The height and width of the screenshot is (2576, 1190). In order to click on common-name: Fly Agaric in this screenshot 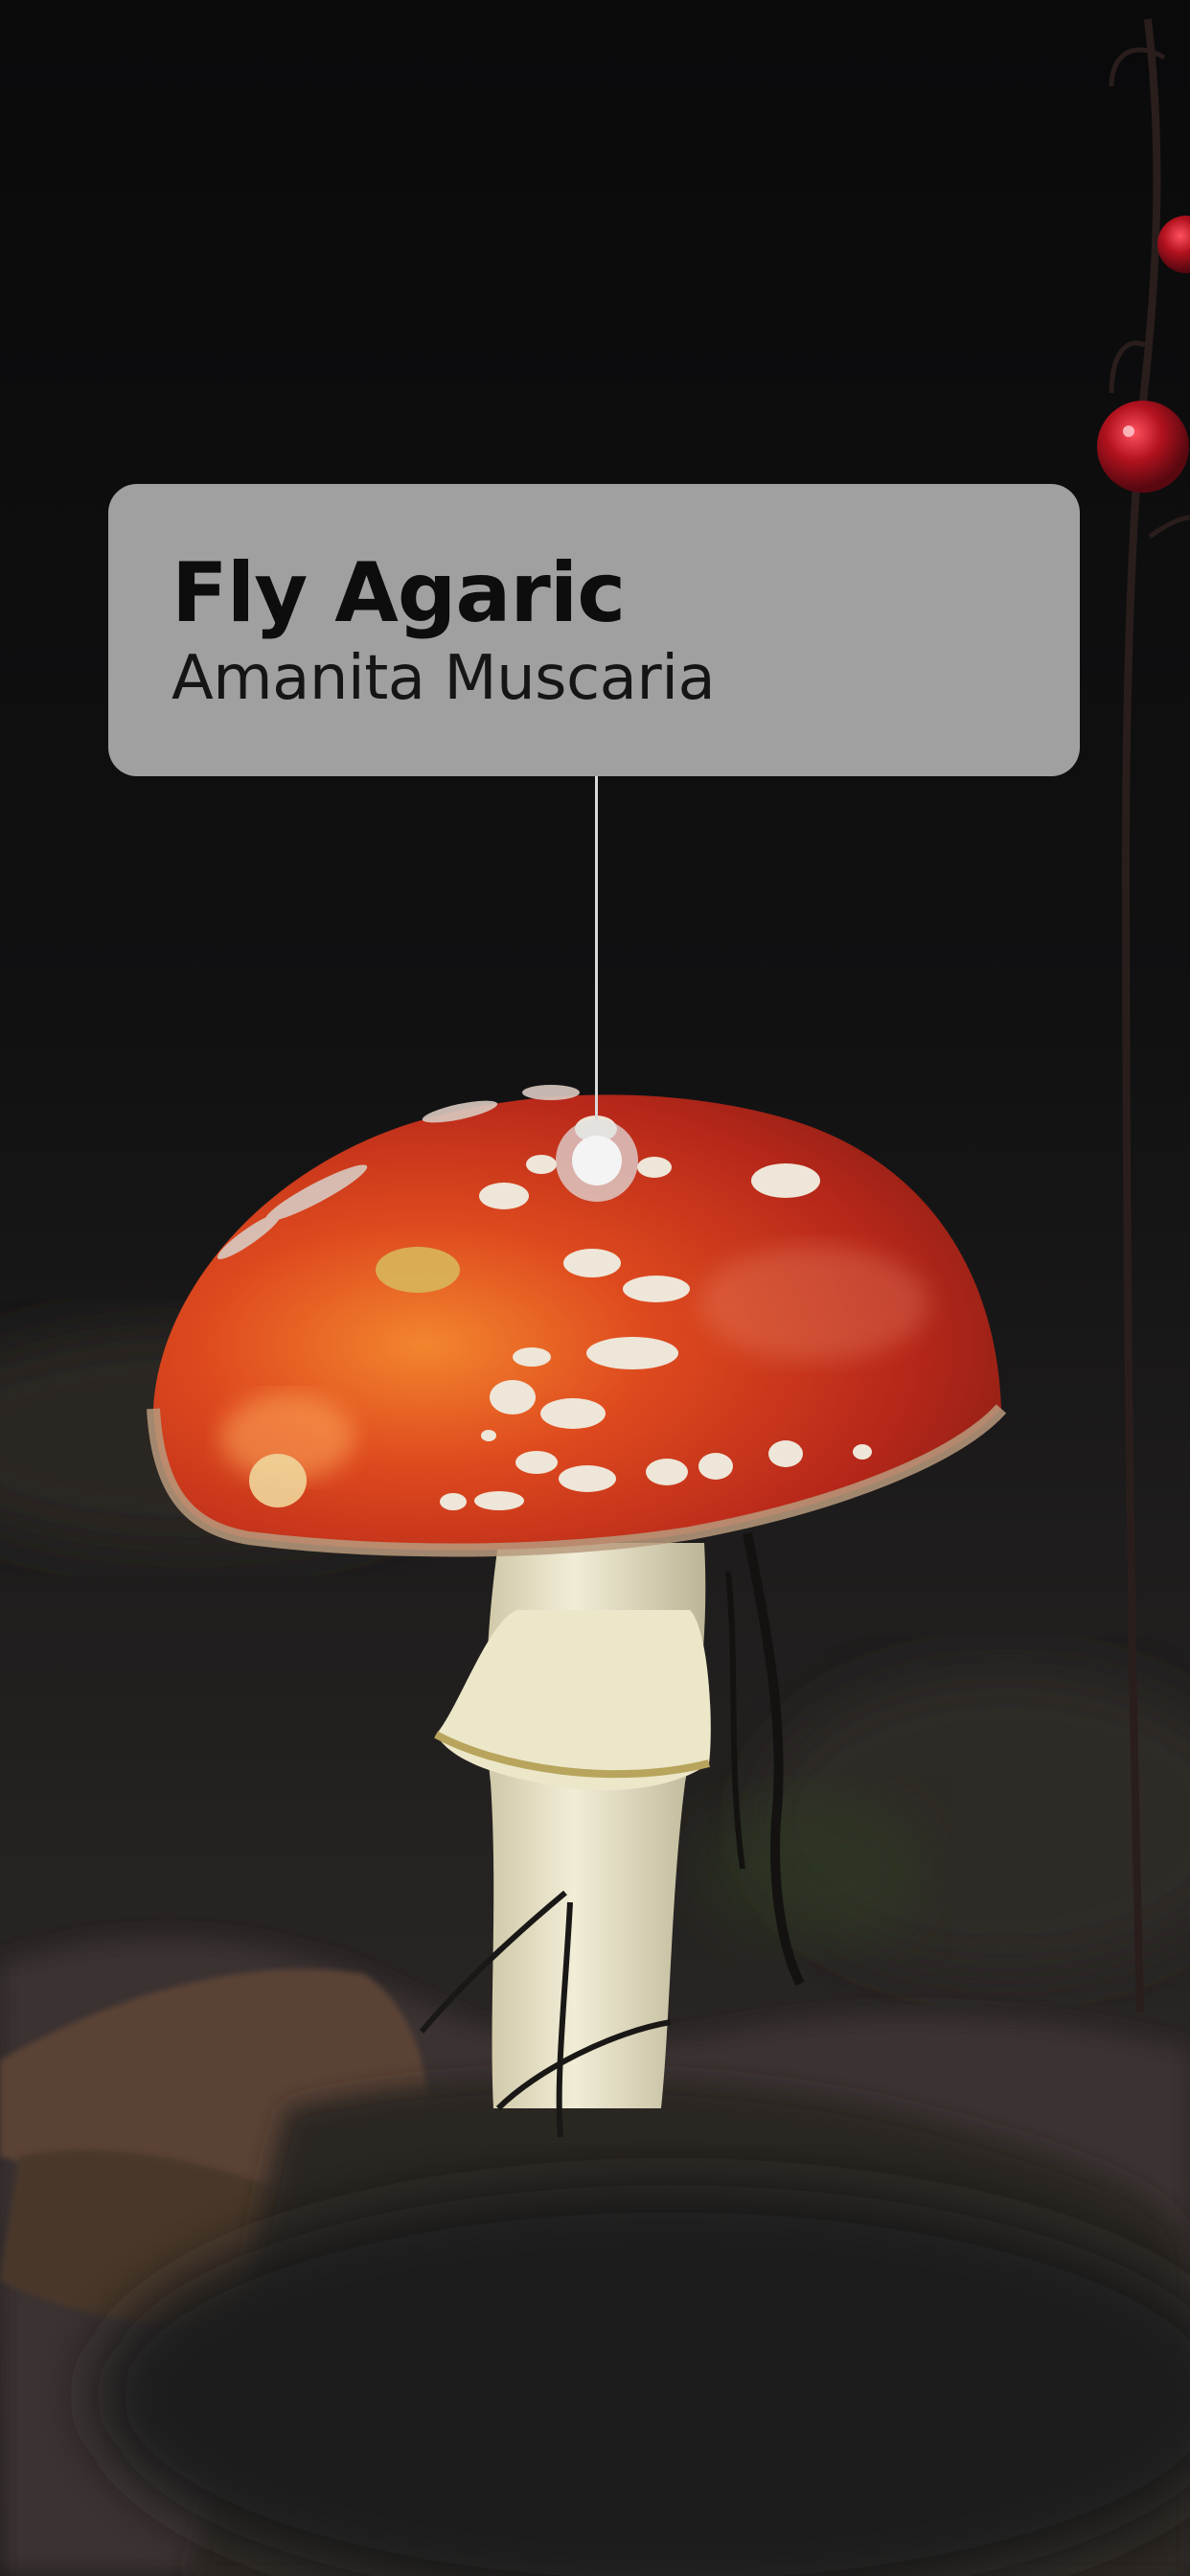, I will do `click(399, 593)`.